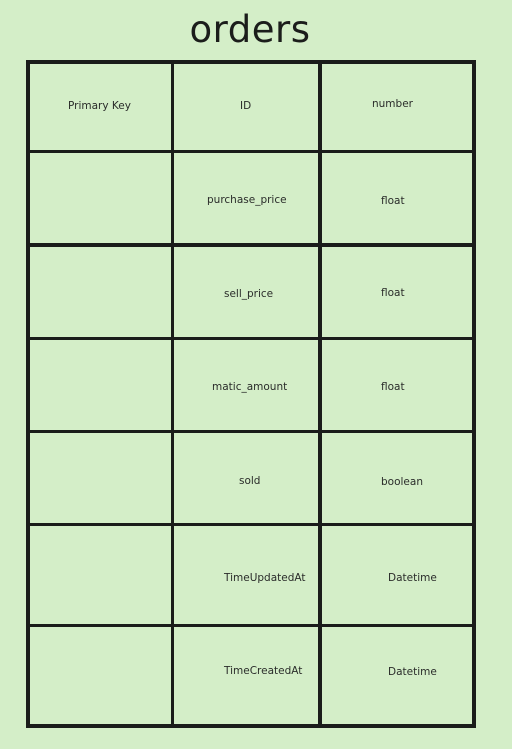  I want to click on entity-title: orders, so click(250, 29).